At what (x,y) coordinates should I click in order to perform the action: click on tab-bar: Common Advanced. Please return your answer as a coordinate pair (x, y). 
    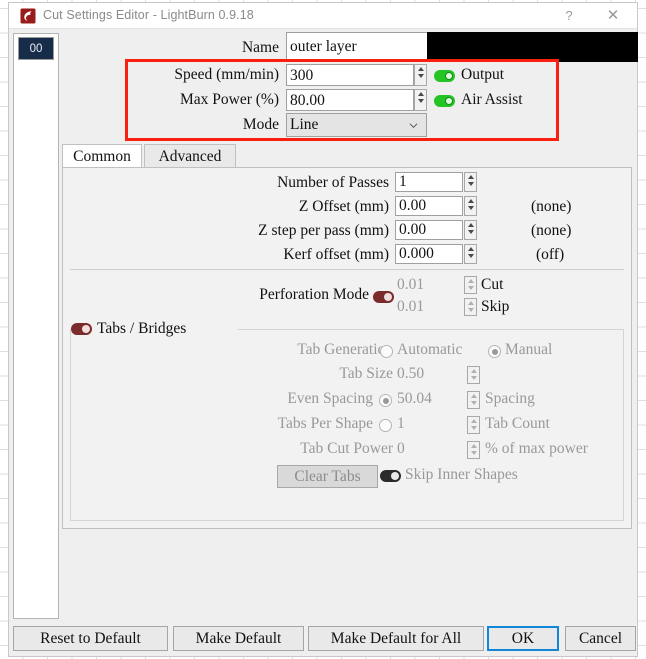
    Looking at the image, I should click on (347, 156).